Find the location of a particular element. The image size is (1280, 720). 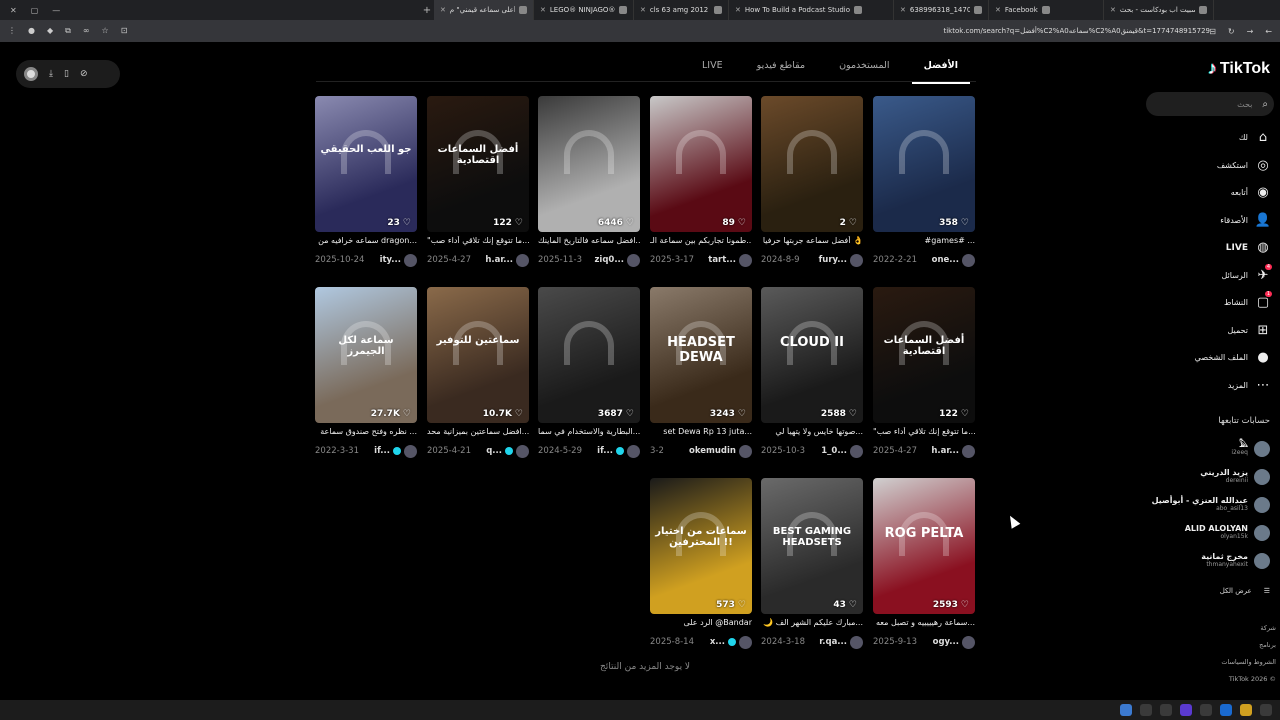

profile-icon: ● is located at coordinates (31, 31).